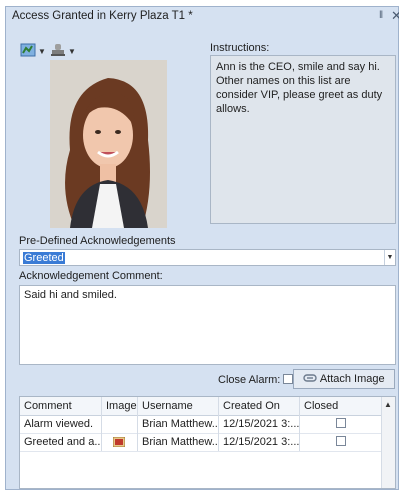 The width and height of the screenshot is (399, 492). I want to click on instructions-label: Instructions:, so click(240, 48).